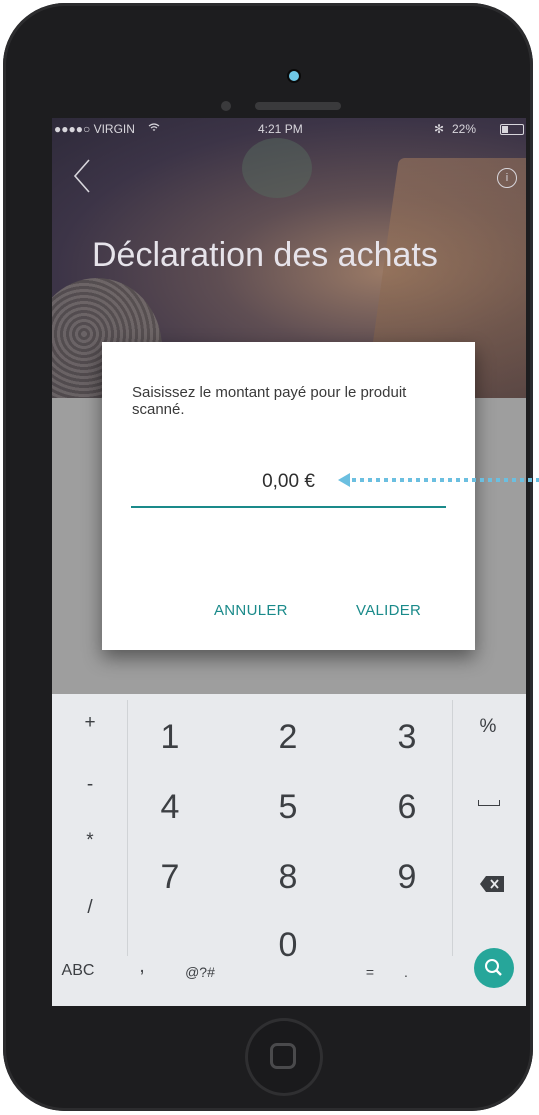  I want to click on key-7: 7, so click(170, 877).